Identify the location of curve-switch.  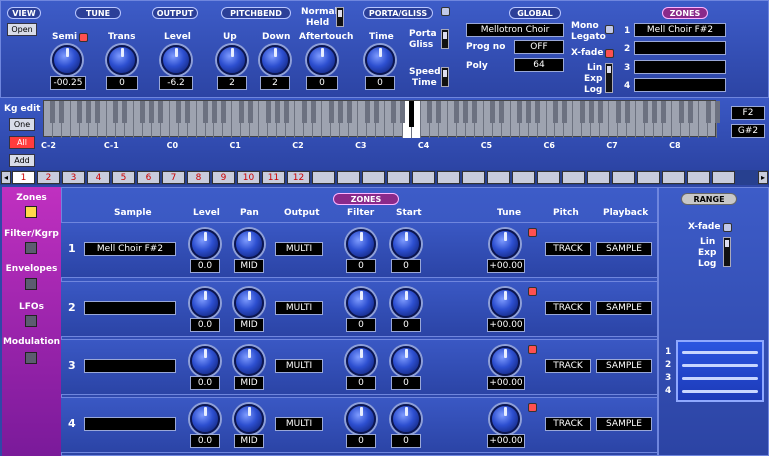
(609, 78).